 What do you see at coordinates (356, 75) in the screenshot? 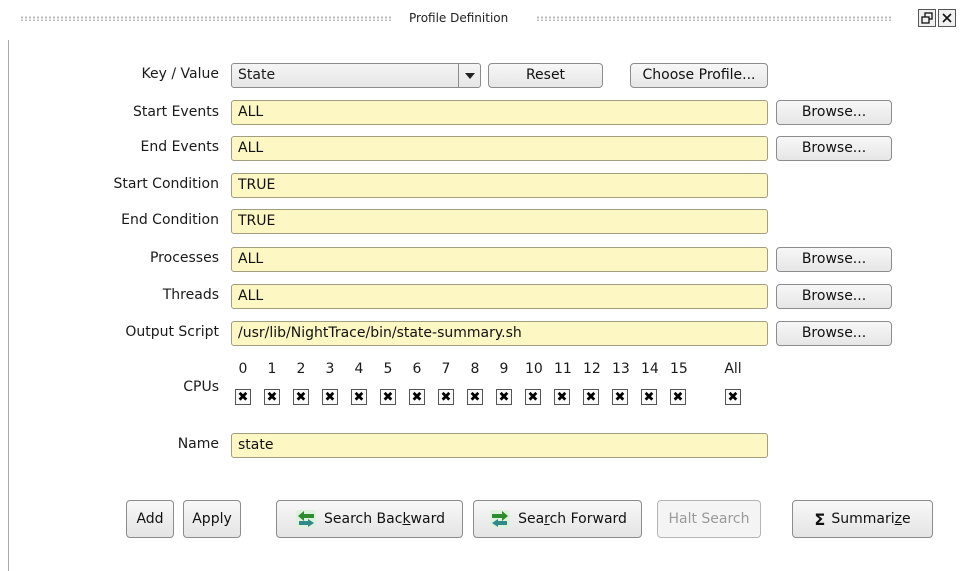
I see `key-value-combo: State` at bounding box center [356, 75].